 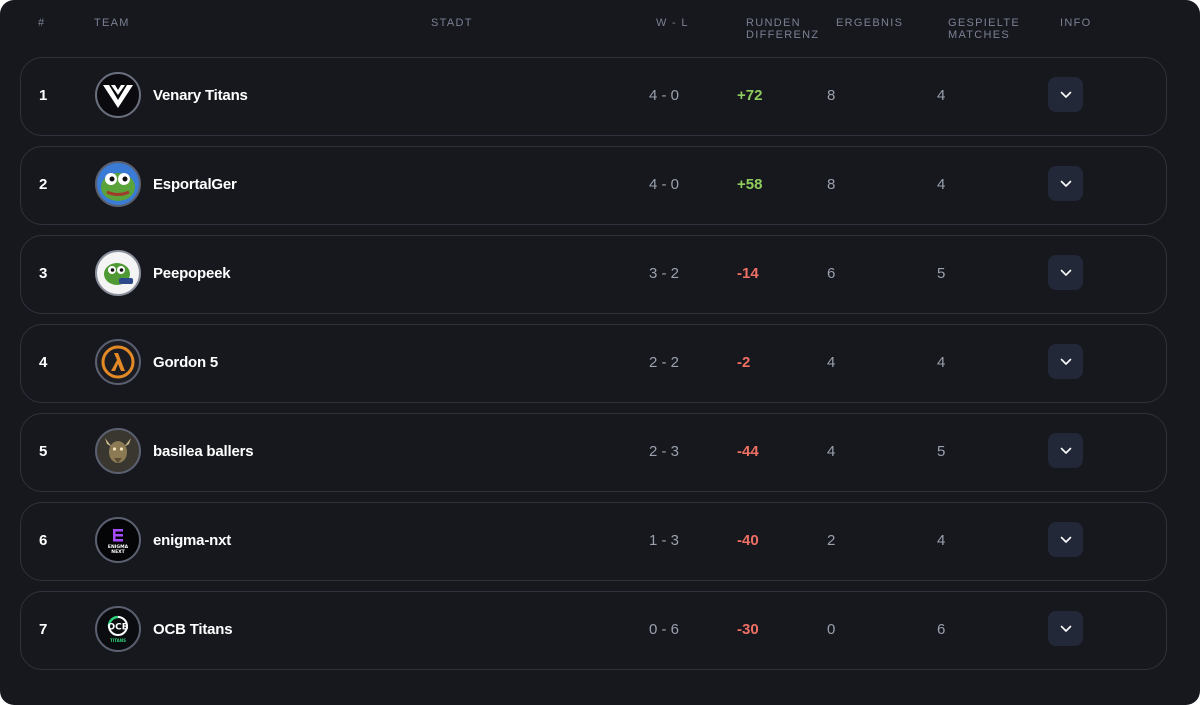 What do you see at coordinates (831, 540) in the screenshot?
I see `result: 2` at bounding box center [831, 540].